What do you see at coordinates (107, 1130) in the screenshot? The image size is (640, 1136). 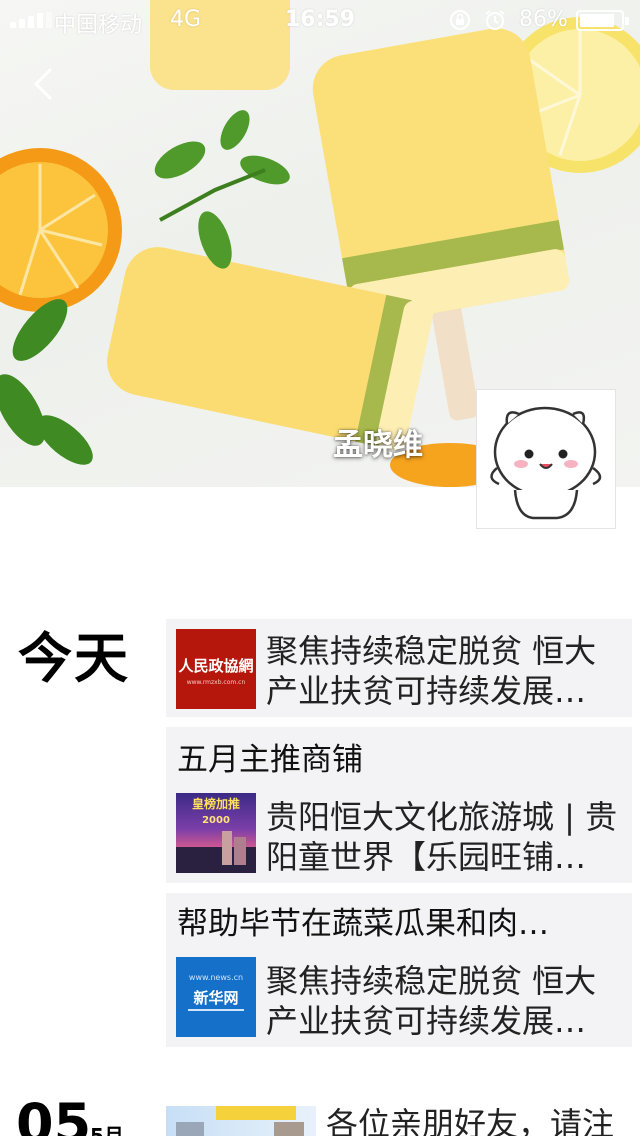 I see `date-month: 5月` at bounding box center [107, 1130].